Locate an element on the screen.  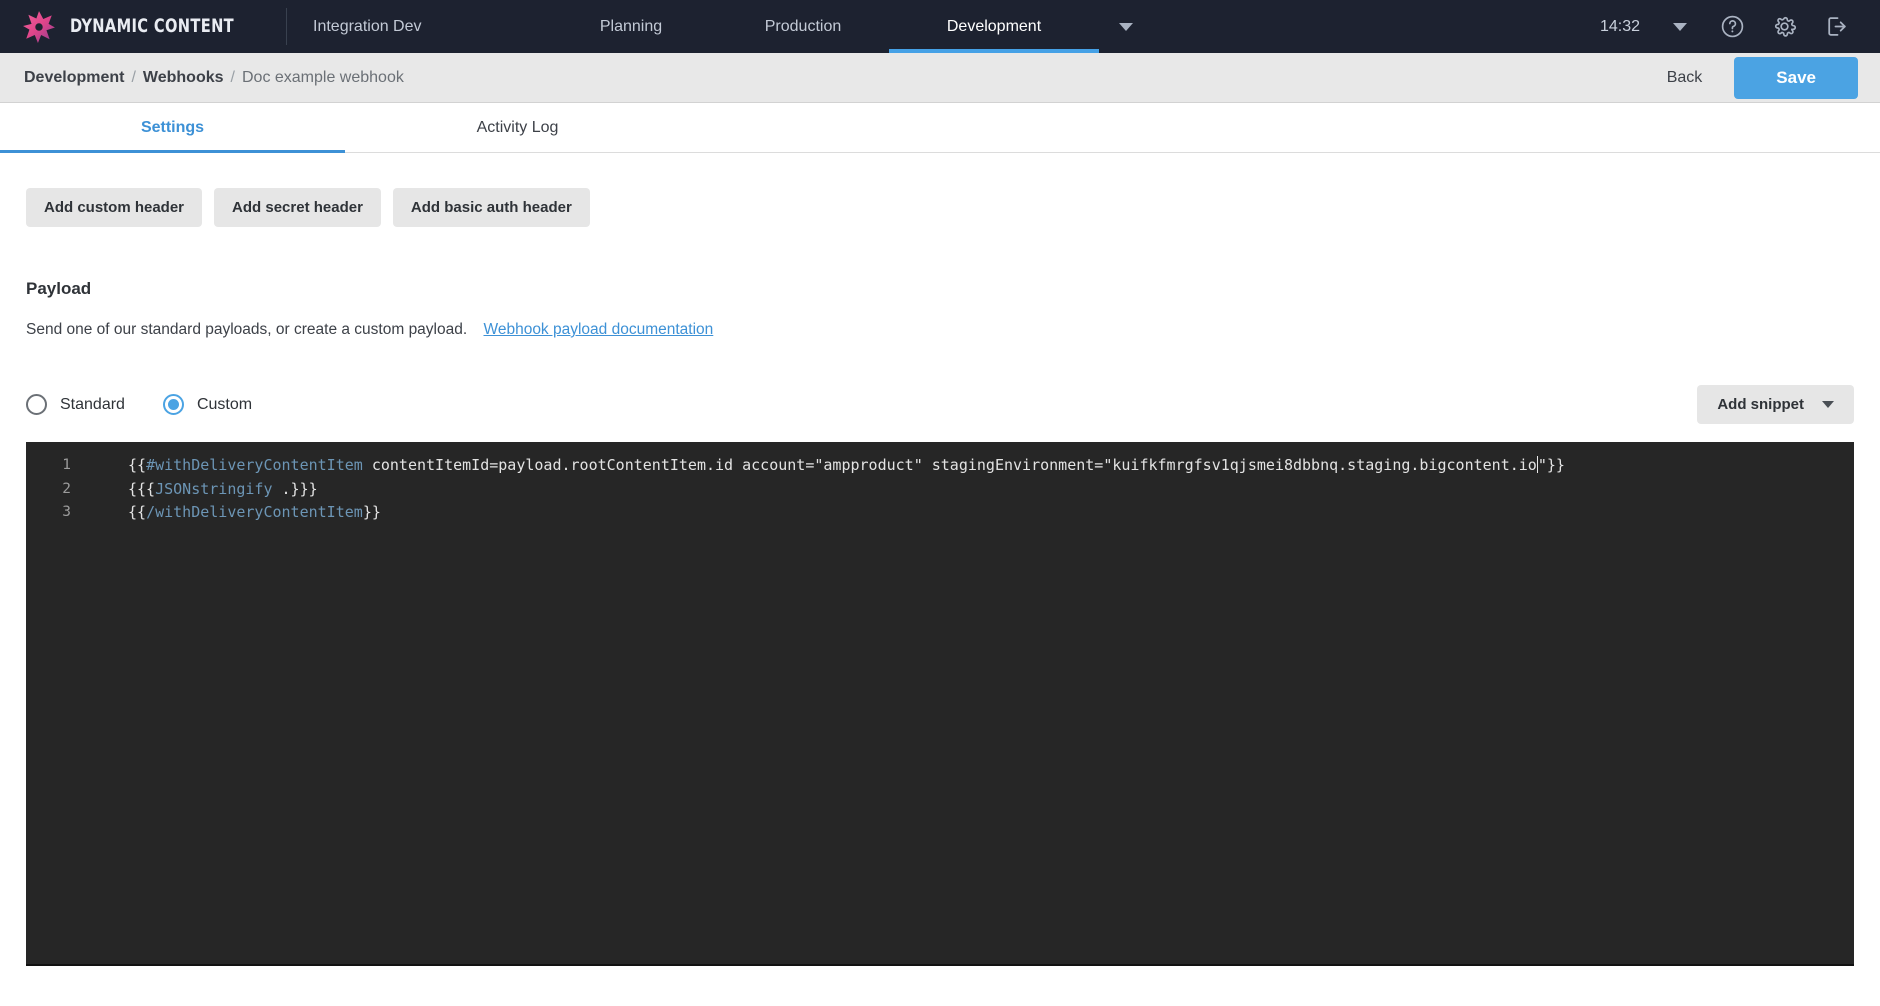
radio-option-label: Standard is located at coordinates (92, 404).